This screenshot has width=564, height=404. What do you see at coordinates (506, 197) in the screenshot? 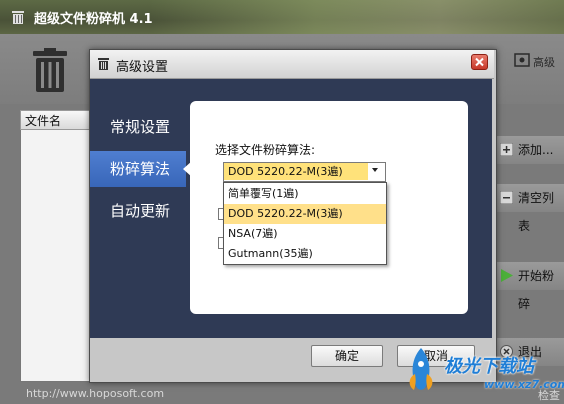
I see `minus-icon` at bounding box center [506, 197].